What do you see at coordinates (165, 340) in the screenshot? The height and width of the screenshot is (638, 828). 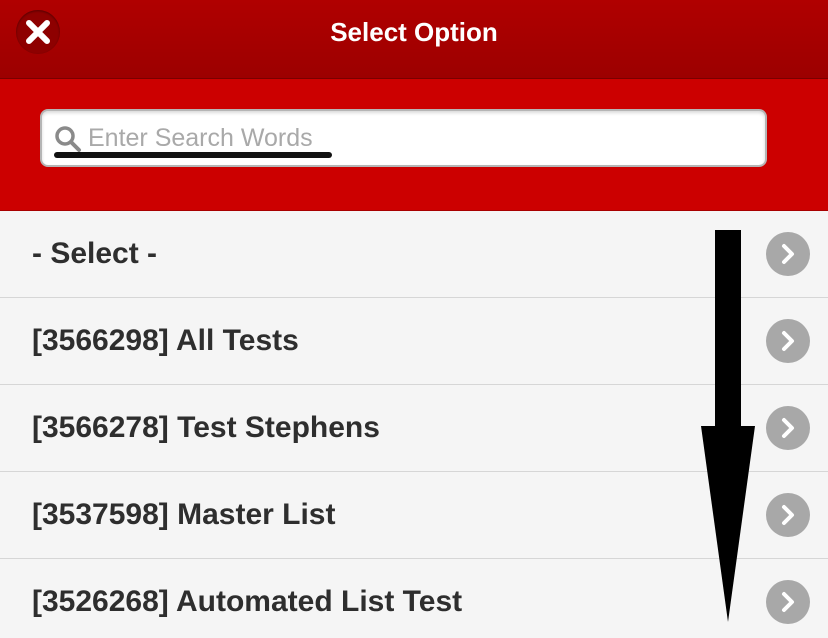 I see `list-item-label: [3566298] All Tests` at bounding box center [165, 340].